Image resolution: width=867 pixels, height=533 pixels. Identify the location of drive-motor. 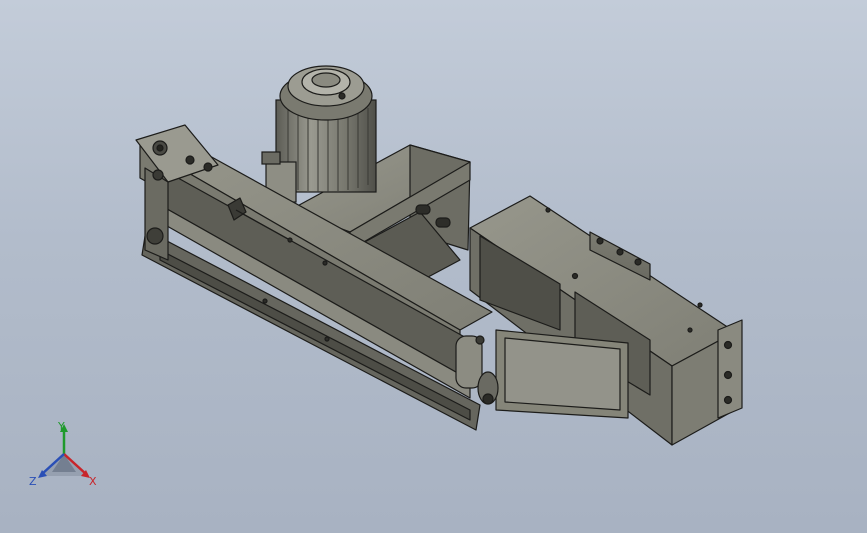
(319, 134).